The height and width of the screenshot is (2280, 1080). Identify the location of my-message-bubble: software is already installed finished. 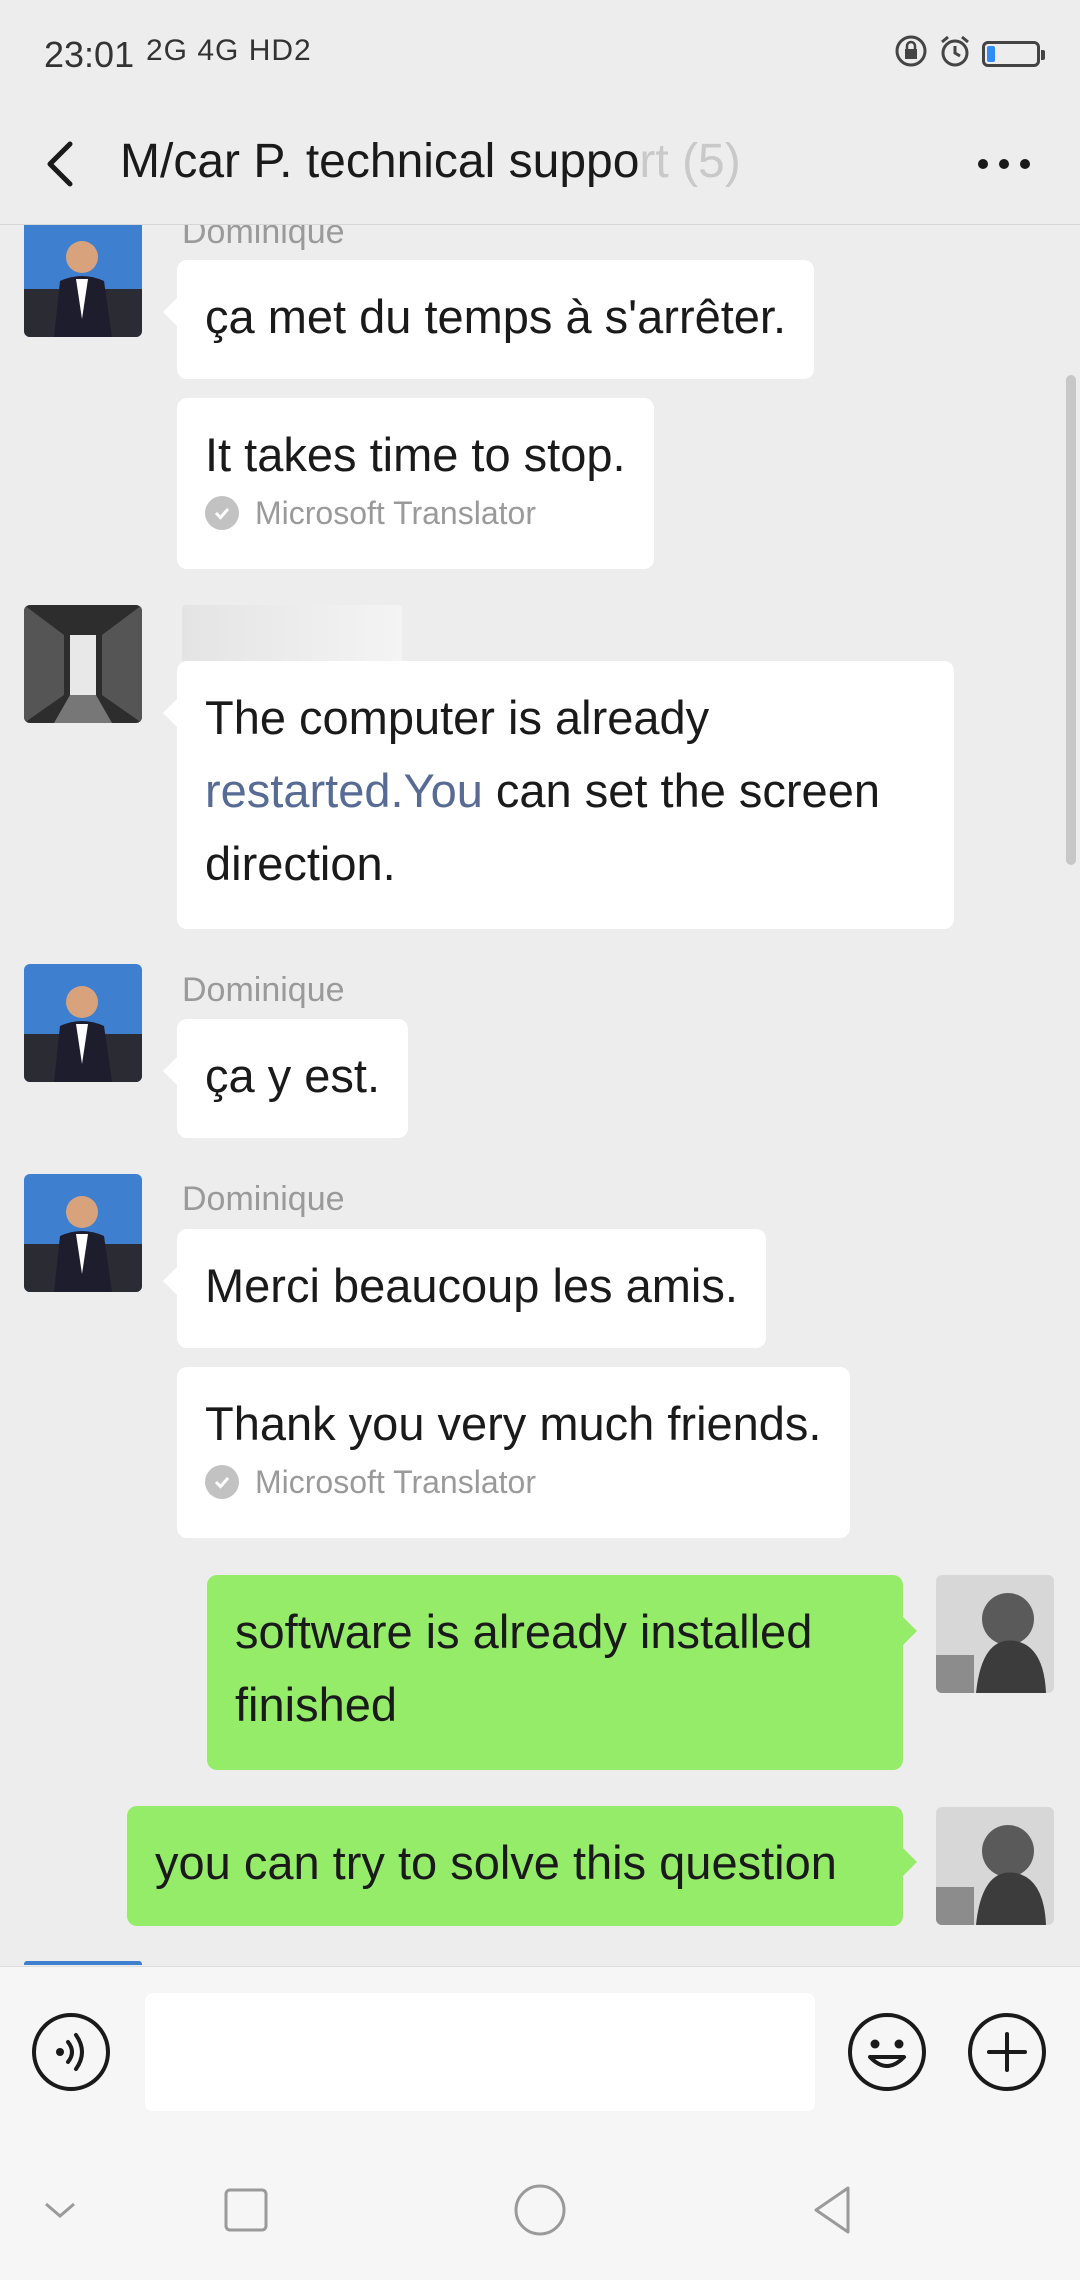
(562, 1672).